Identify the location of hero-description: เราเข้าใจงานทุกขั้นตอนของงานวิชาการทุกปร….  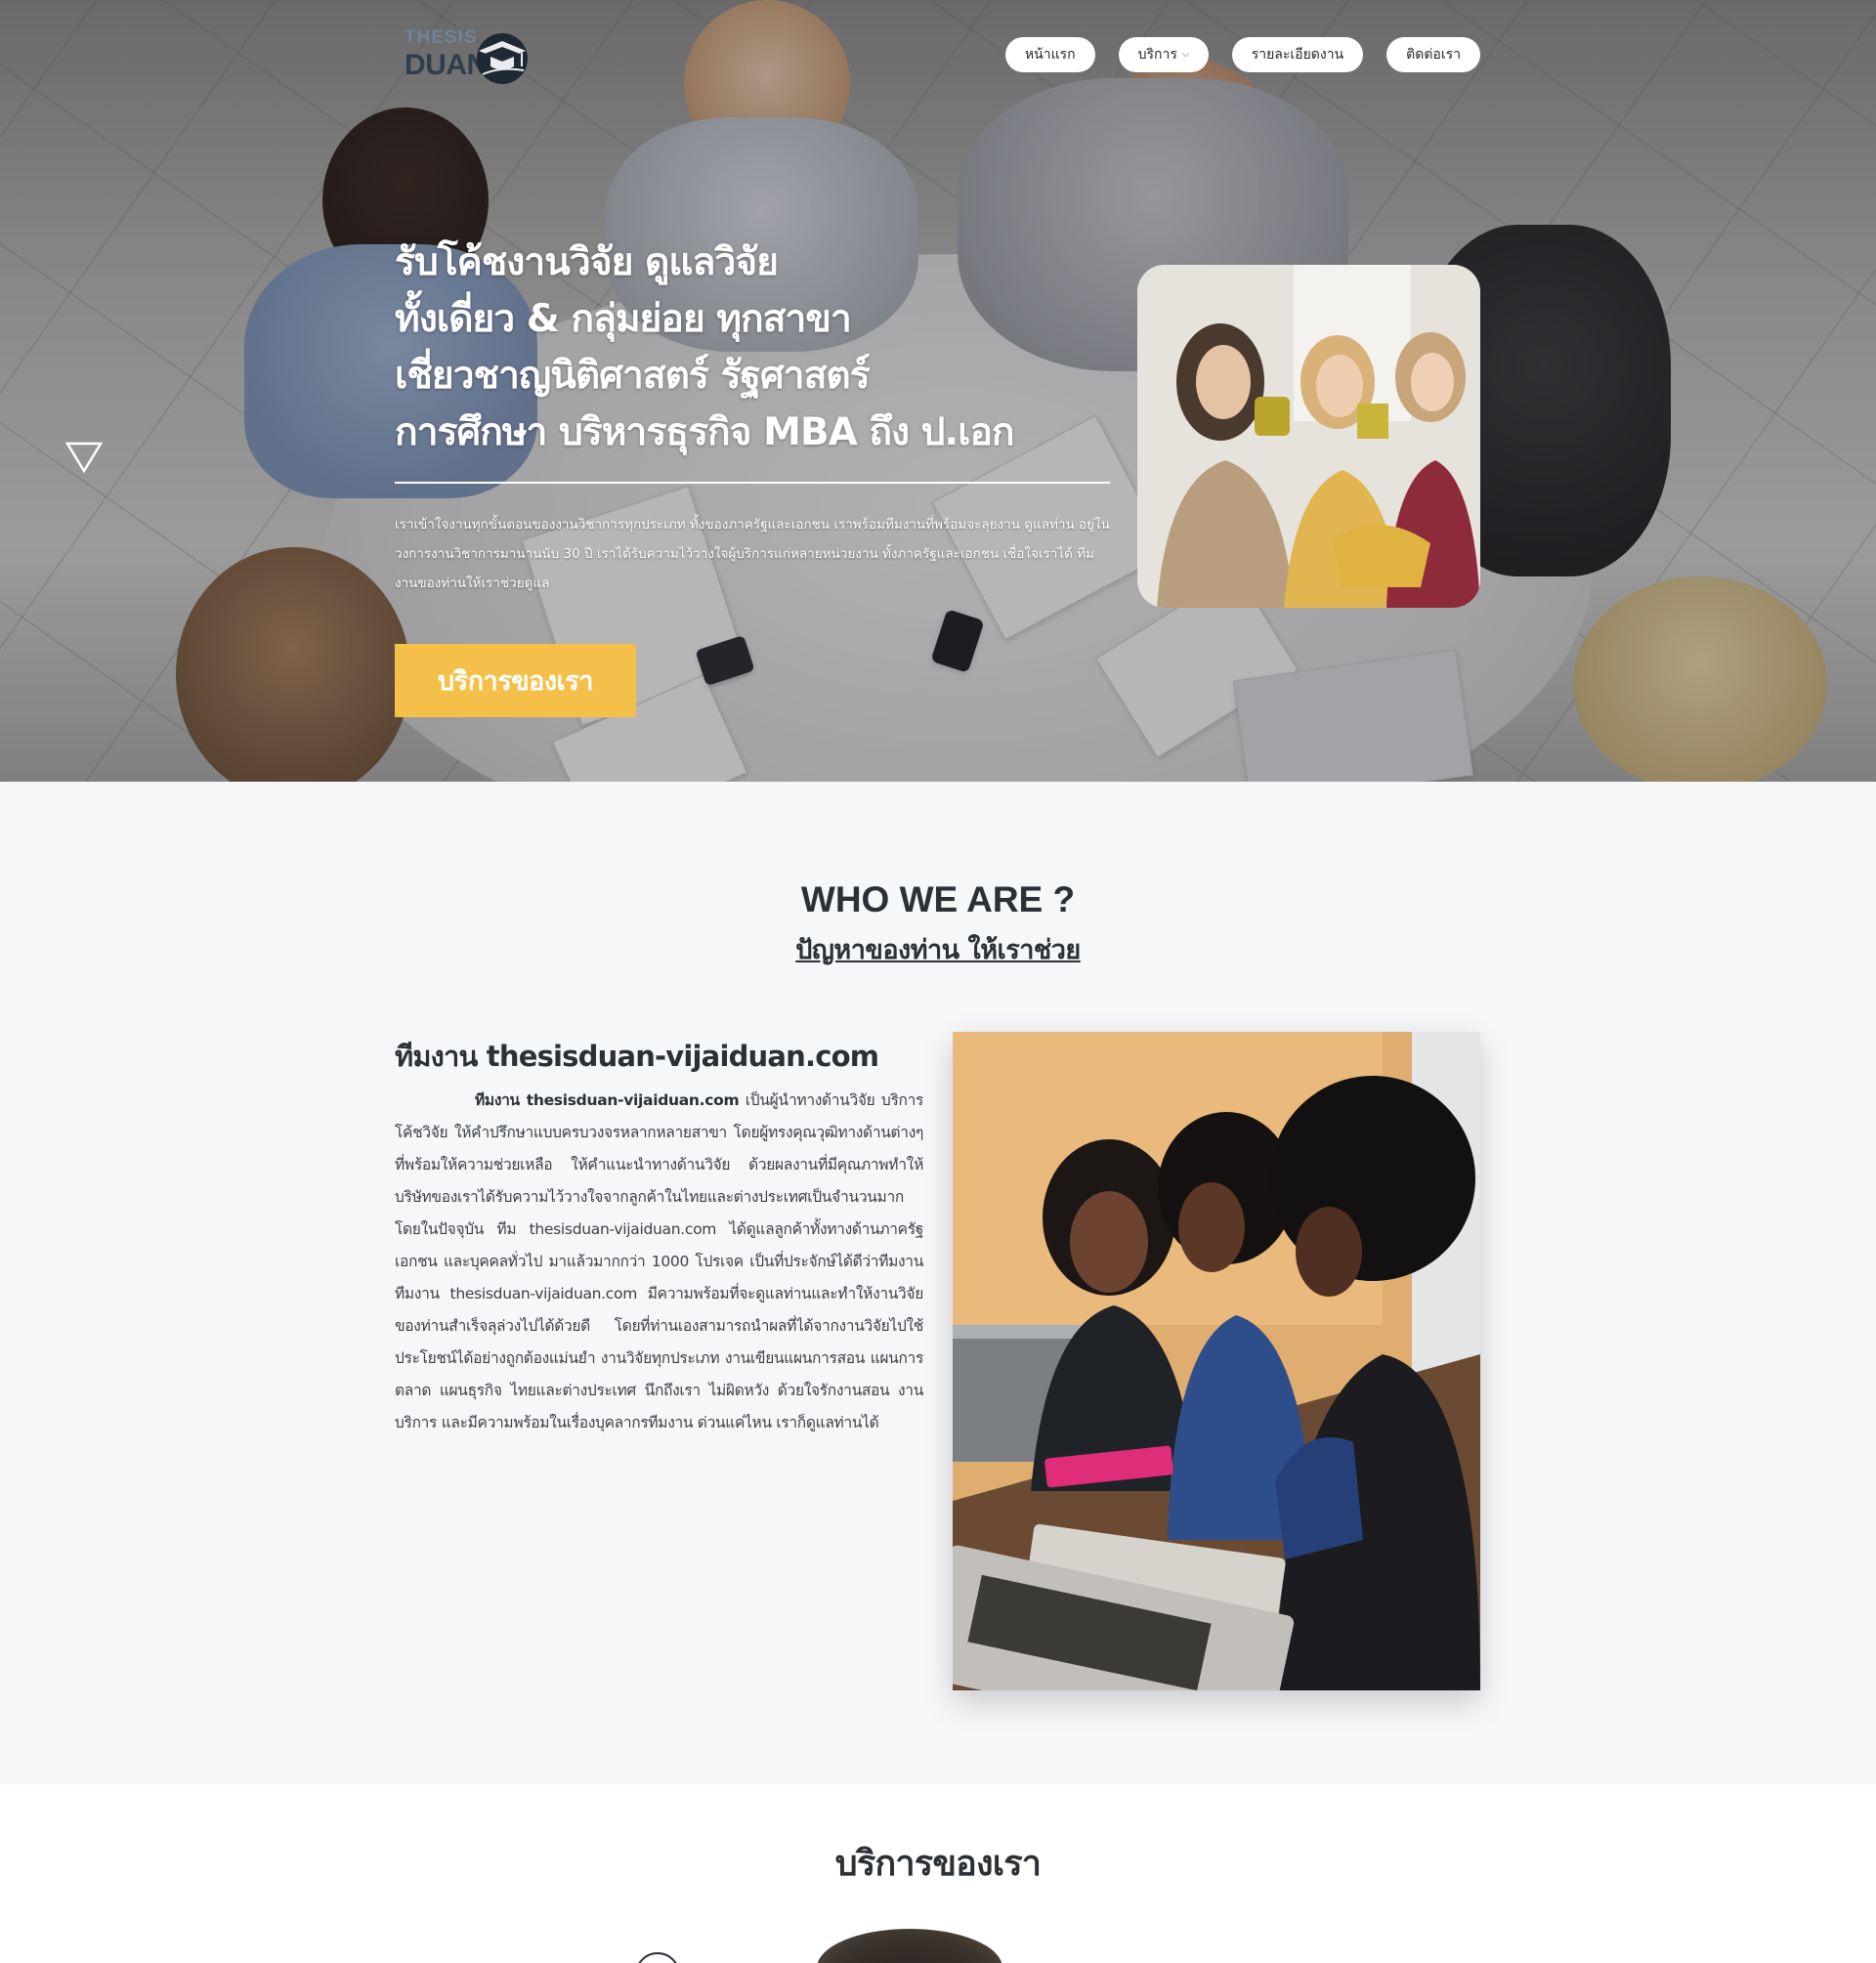
(752, 554).